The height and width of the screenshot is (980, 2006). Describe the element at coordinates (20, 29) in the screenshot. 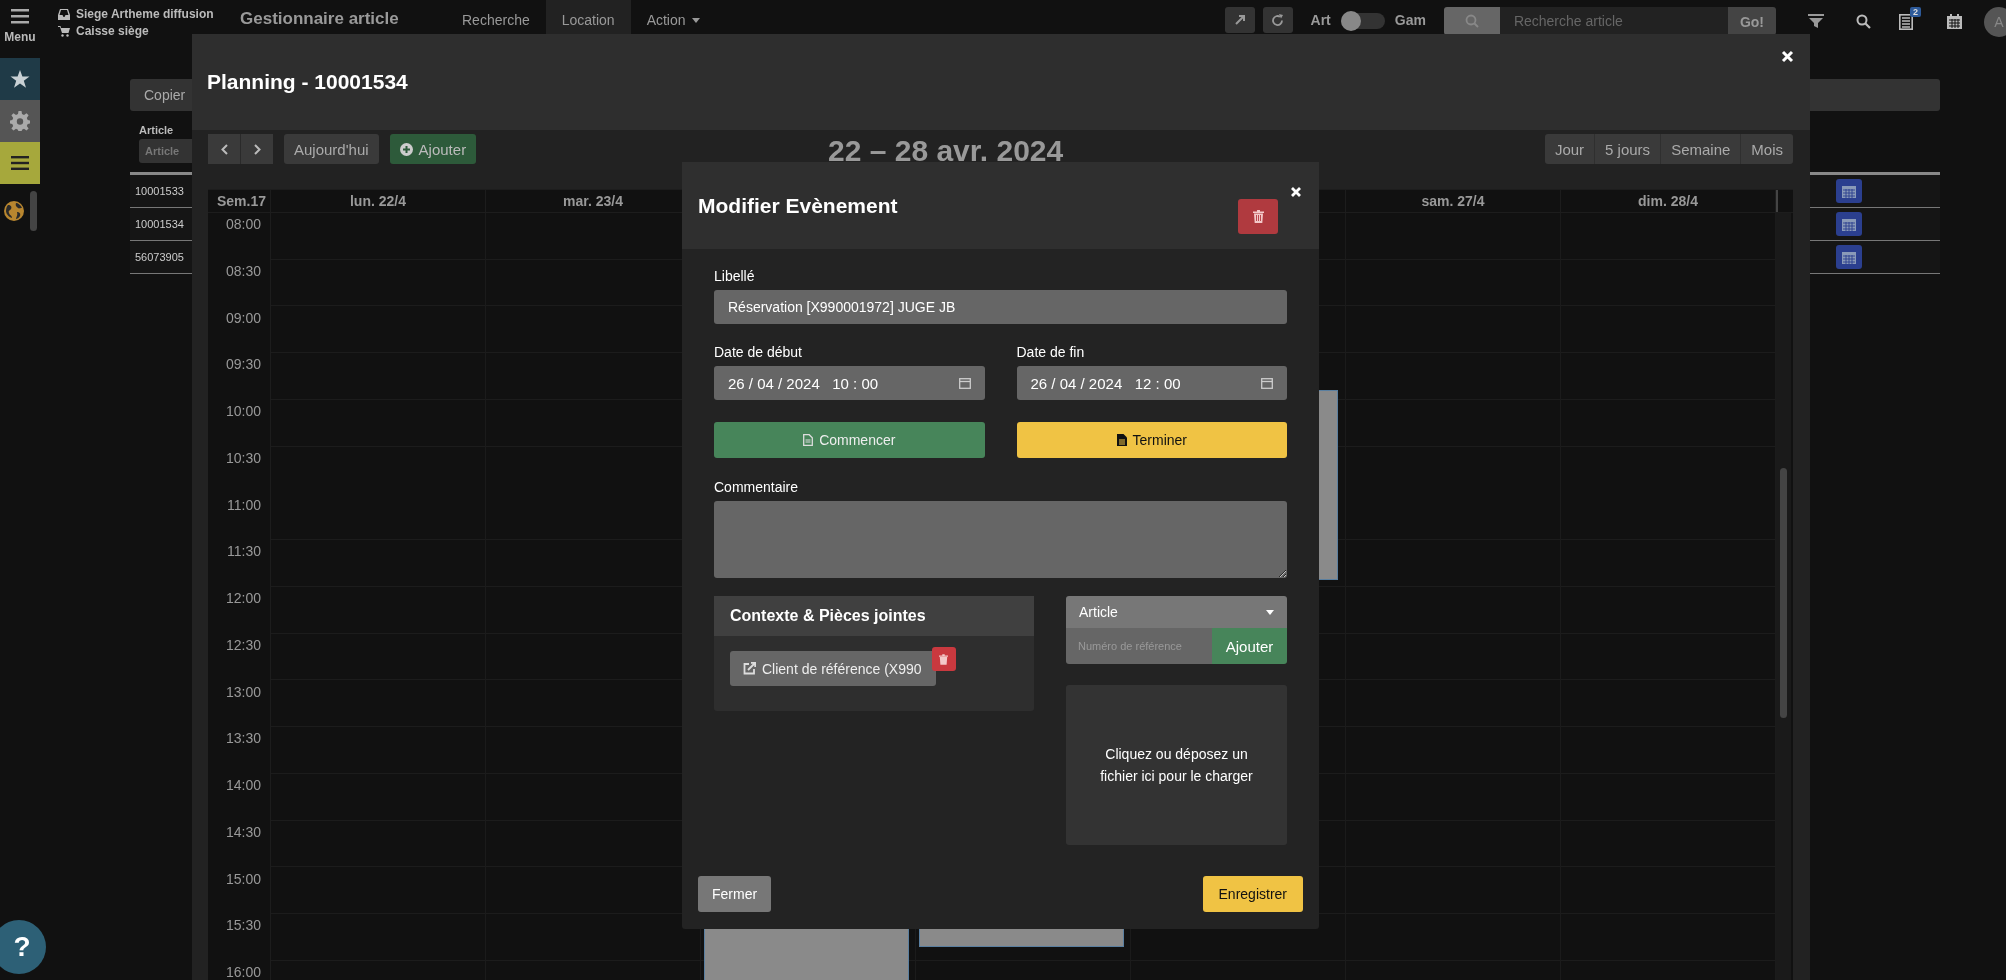

I see `menu-button: Menu` at that location.